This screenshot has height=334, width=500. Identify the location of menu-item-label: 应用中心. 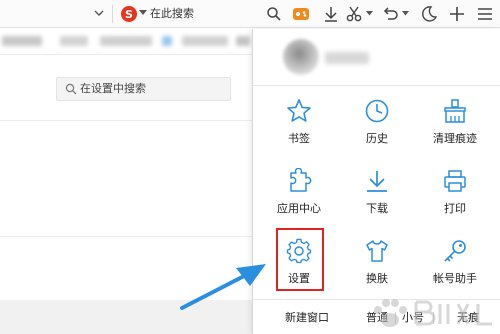
(299, 208).